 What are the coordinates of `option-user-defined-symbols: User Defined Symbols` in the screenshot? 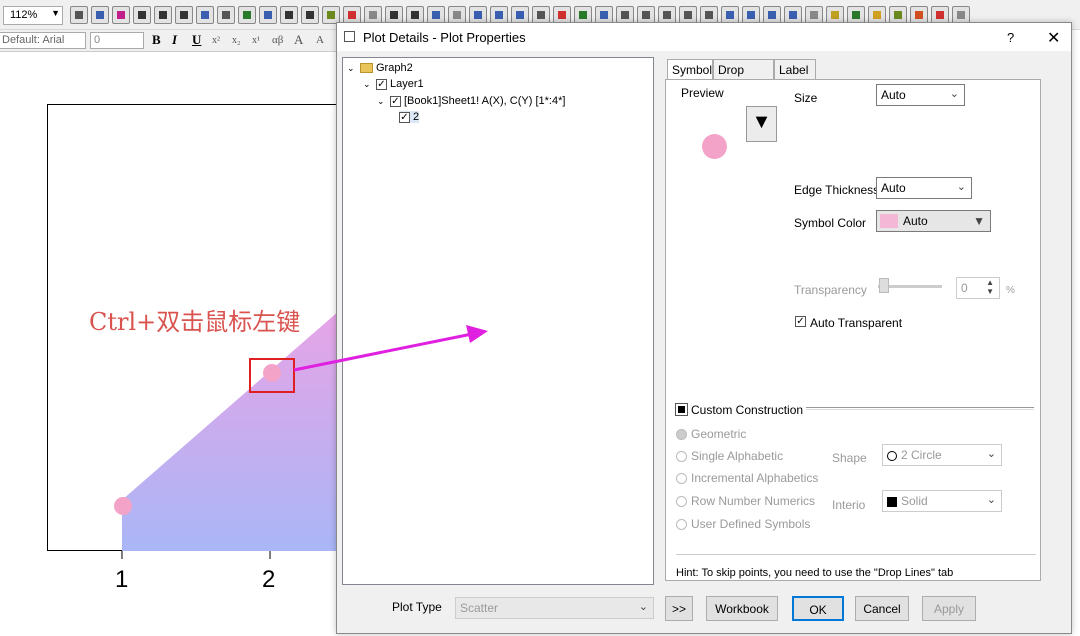 It's located at (751, 524).